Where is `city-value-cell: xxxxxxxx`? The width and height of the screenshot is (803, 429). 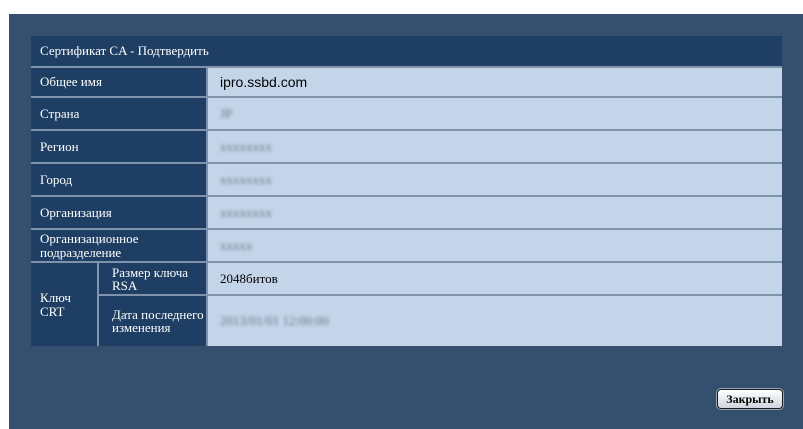 city-value-cell: xxxxxxxx is located at coordinates (495, 180).